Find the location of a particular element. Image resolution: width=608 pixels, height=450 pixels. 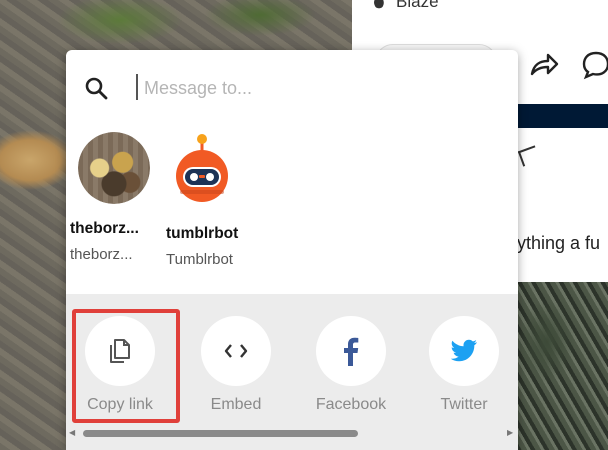

twitter-icon is located at coordinates (463, 350).